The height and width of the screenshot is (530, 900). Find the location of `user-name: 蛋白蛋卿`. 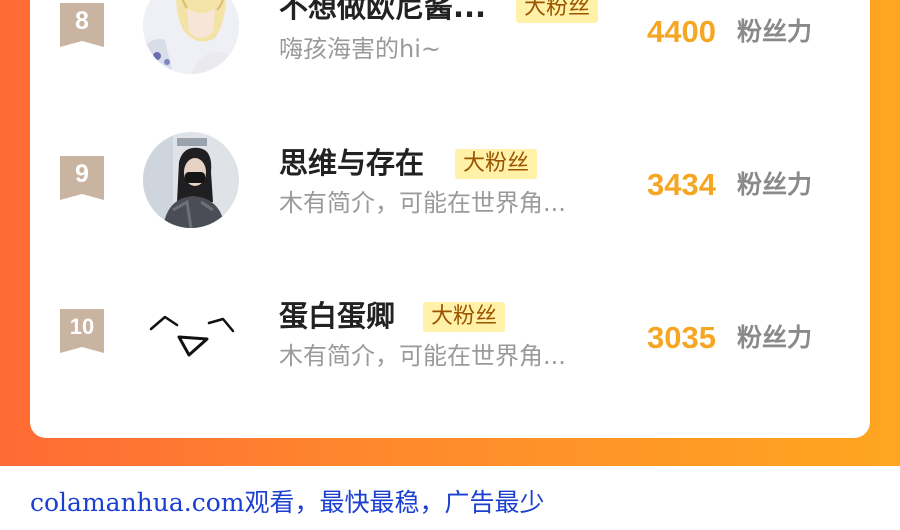

user-name: 蛋白蛋卿 is located at coordinates (337, 316).